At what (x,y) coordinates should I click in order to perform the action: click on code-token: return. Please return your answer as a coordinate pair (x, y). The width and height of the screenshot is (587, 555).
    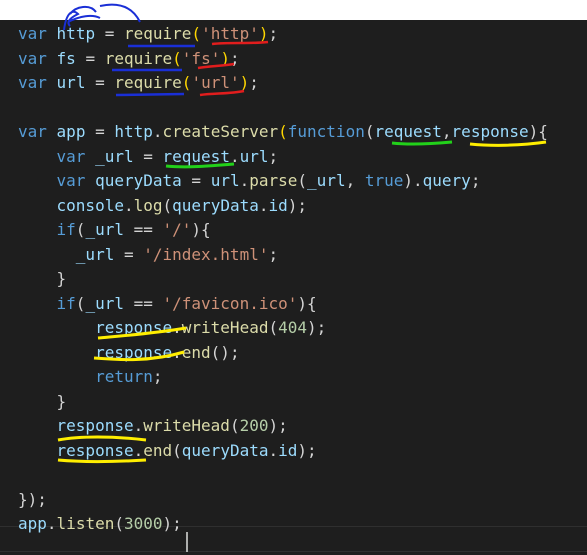
    Looking at the image, I should click on (124, 376).